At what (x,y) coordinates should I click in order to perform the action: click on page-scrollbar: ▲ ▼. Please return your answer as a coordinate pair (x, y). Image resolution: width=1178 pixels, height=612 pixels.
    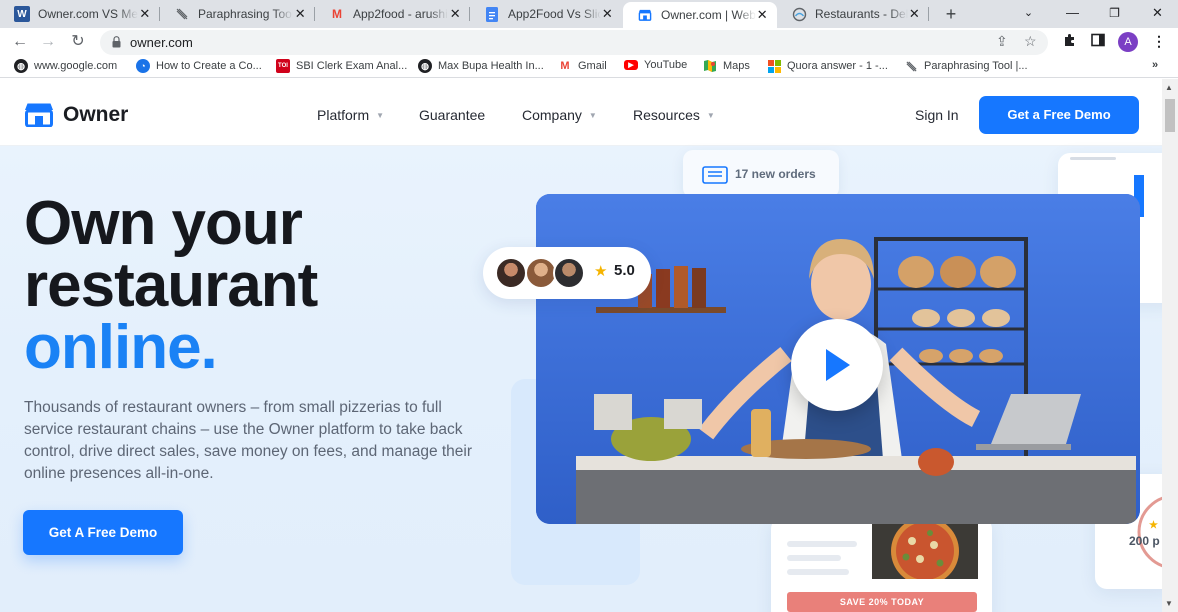
    Looking at the image, I should click on (1170, 345).